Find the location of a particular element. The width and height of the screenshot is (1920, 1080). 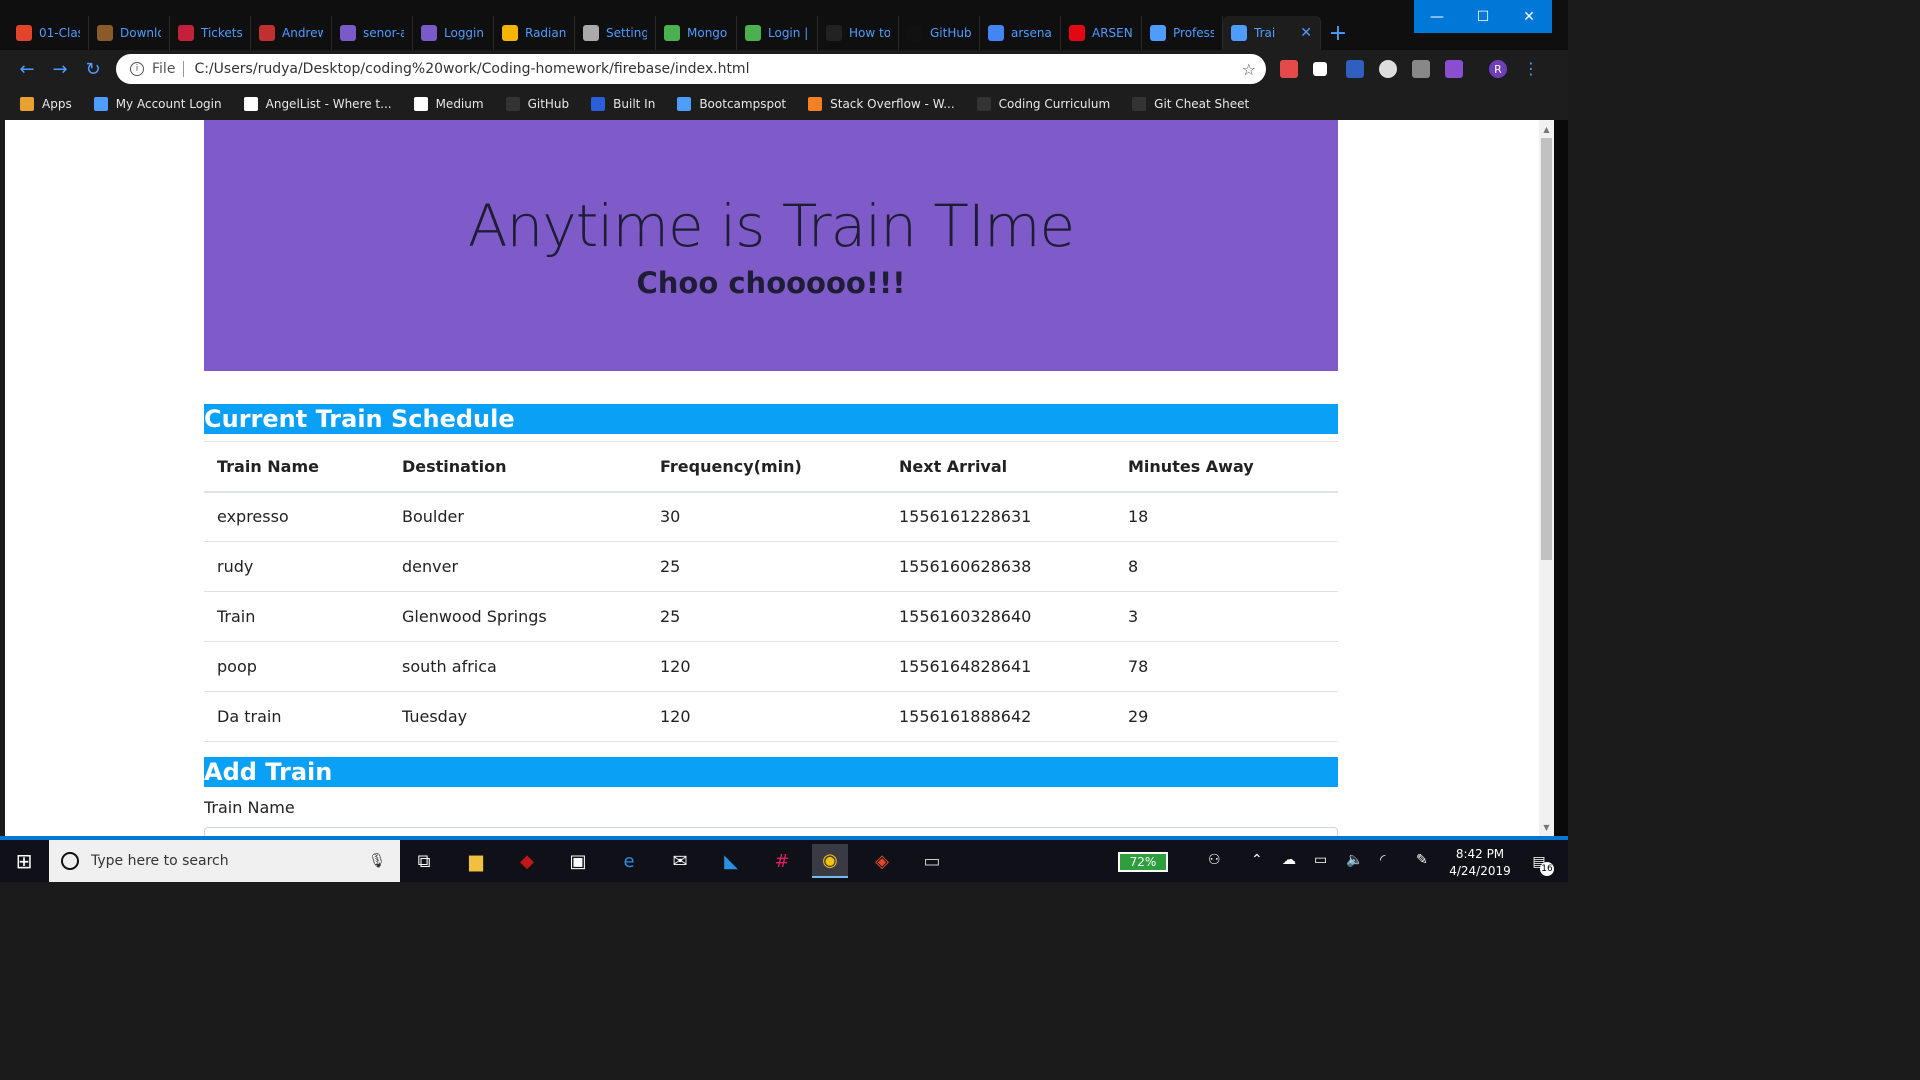

chevron-up-icon: ⌃ is located at coordinates (1257, 860).